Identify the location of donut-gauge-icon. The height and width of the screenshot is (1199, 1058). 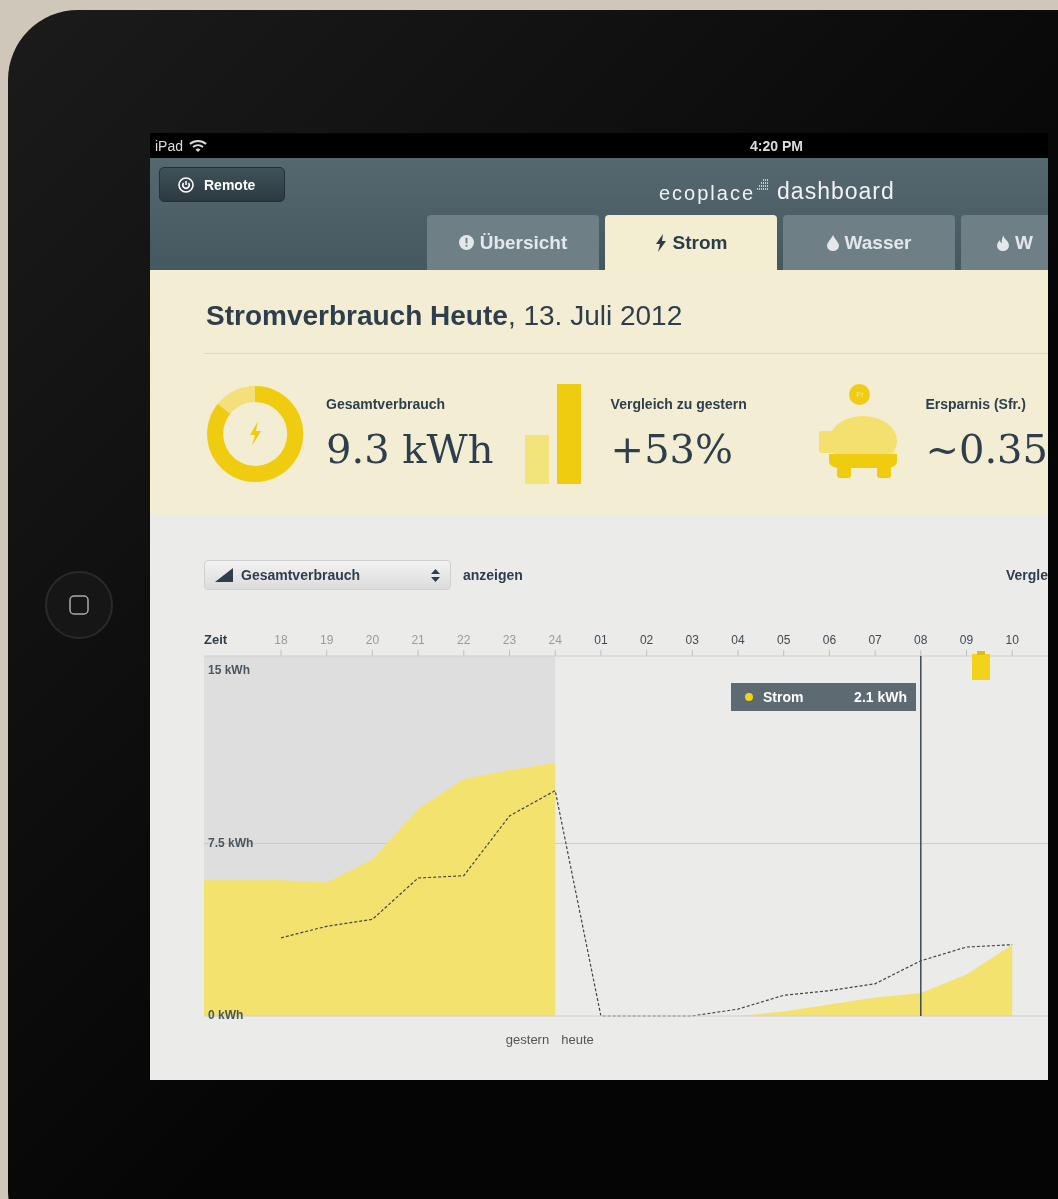
(255, 434).